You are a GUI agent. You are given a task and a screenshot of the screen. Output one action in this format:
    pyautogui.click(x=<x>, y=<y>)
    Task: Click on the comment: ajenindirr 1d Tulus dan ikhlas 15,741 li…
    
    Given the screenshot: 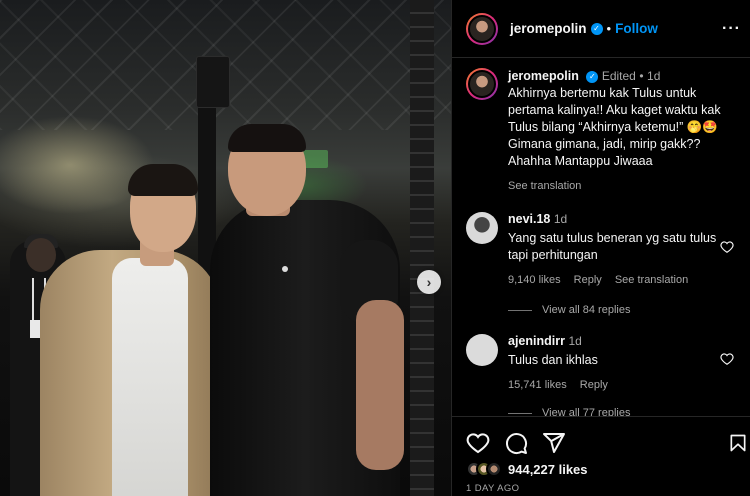 What is the action you would take?
    pyautogui.click(x=608, y=362)
    